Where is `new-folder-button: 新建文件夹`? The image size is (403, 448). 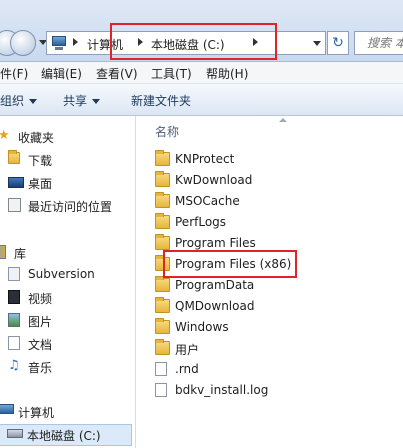
new-folder-button: 新建文件夹 is located at coordinates (161, 100).